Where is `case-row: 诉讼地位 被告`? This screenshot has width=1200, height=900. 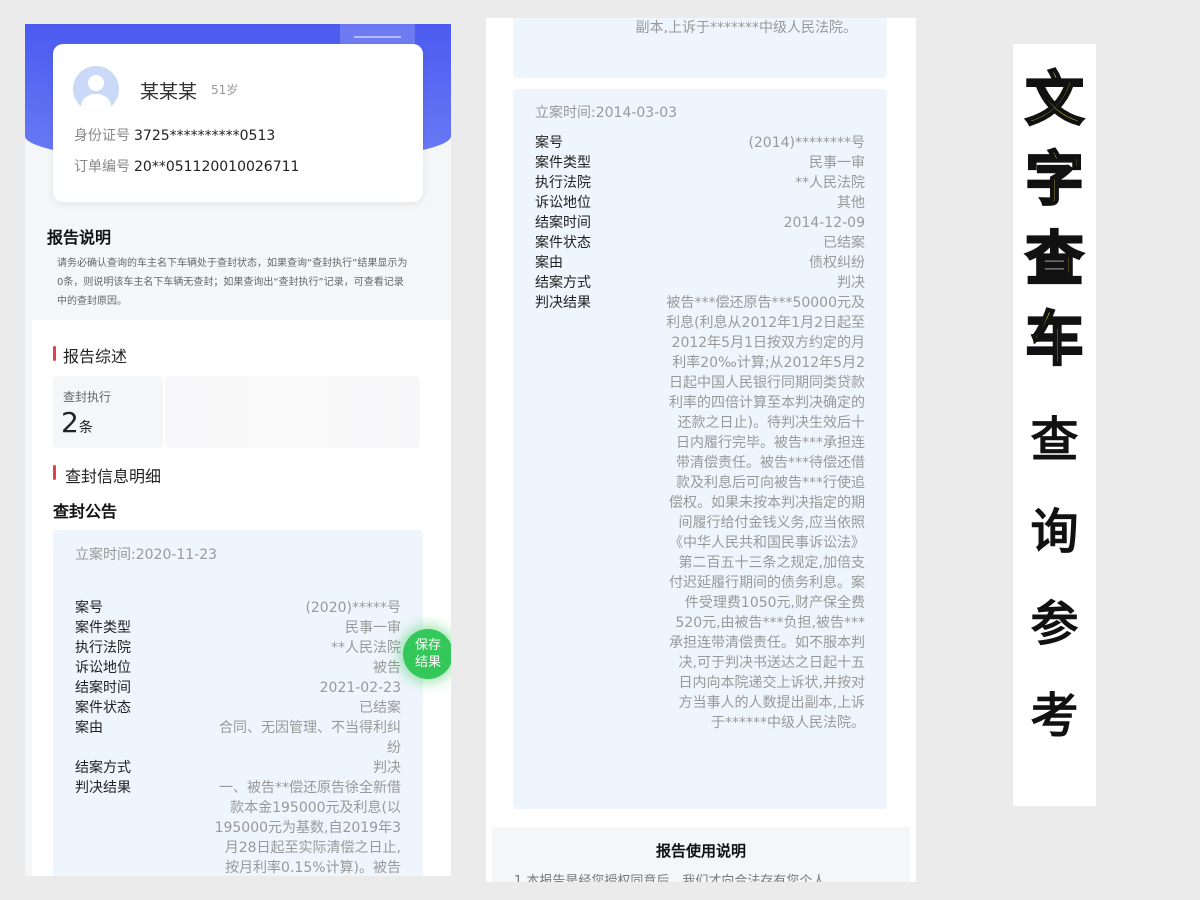 case-row: 诉讼地位 被告 is located at coordinates (238, 668).